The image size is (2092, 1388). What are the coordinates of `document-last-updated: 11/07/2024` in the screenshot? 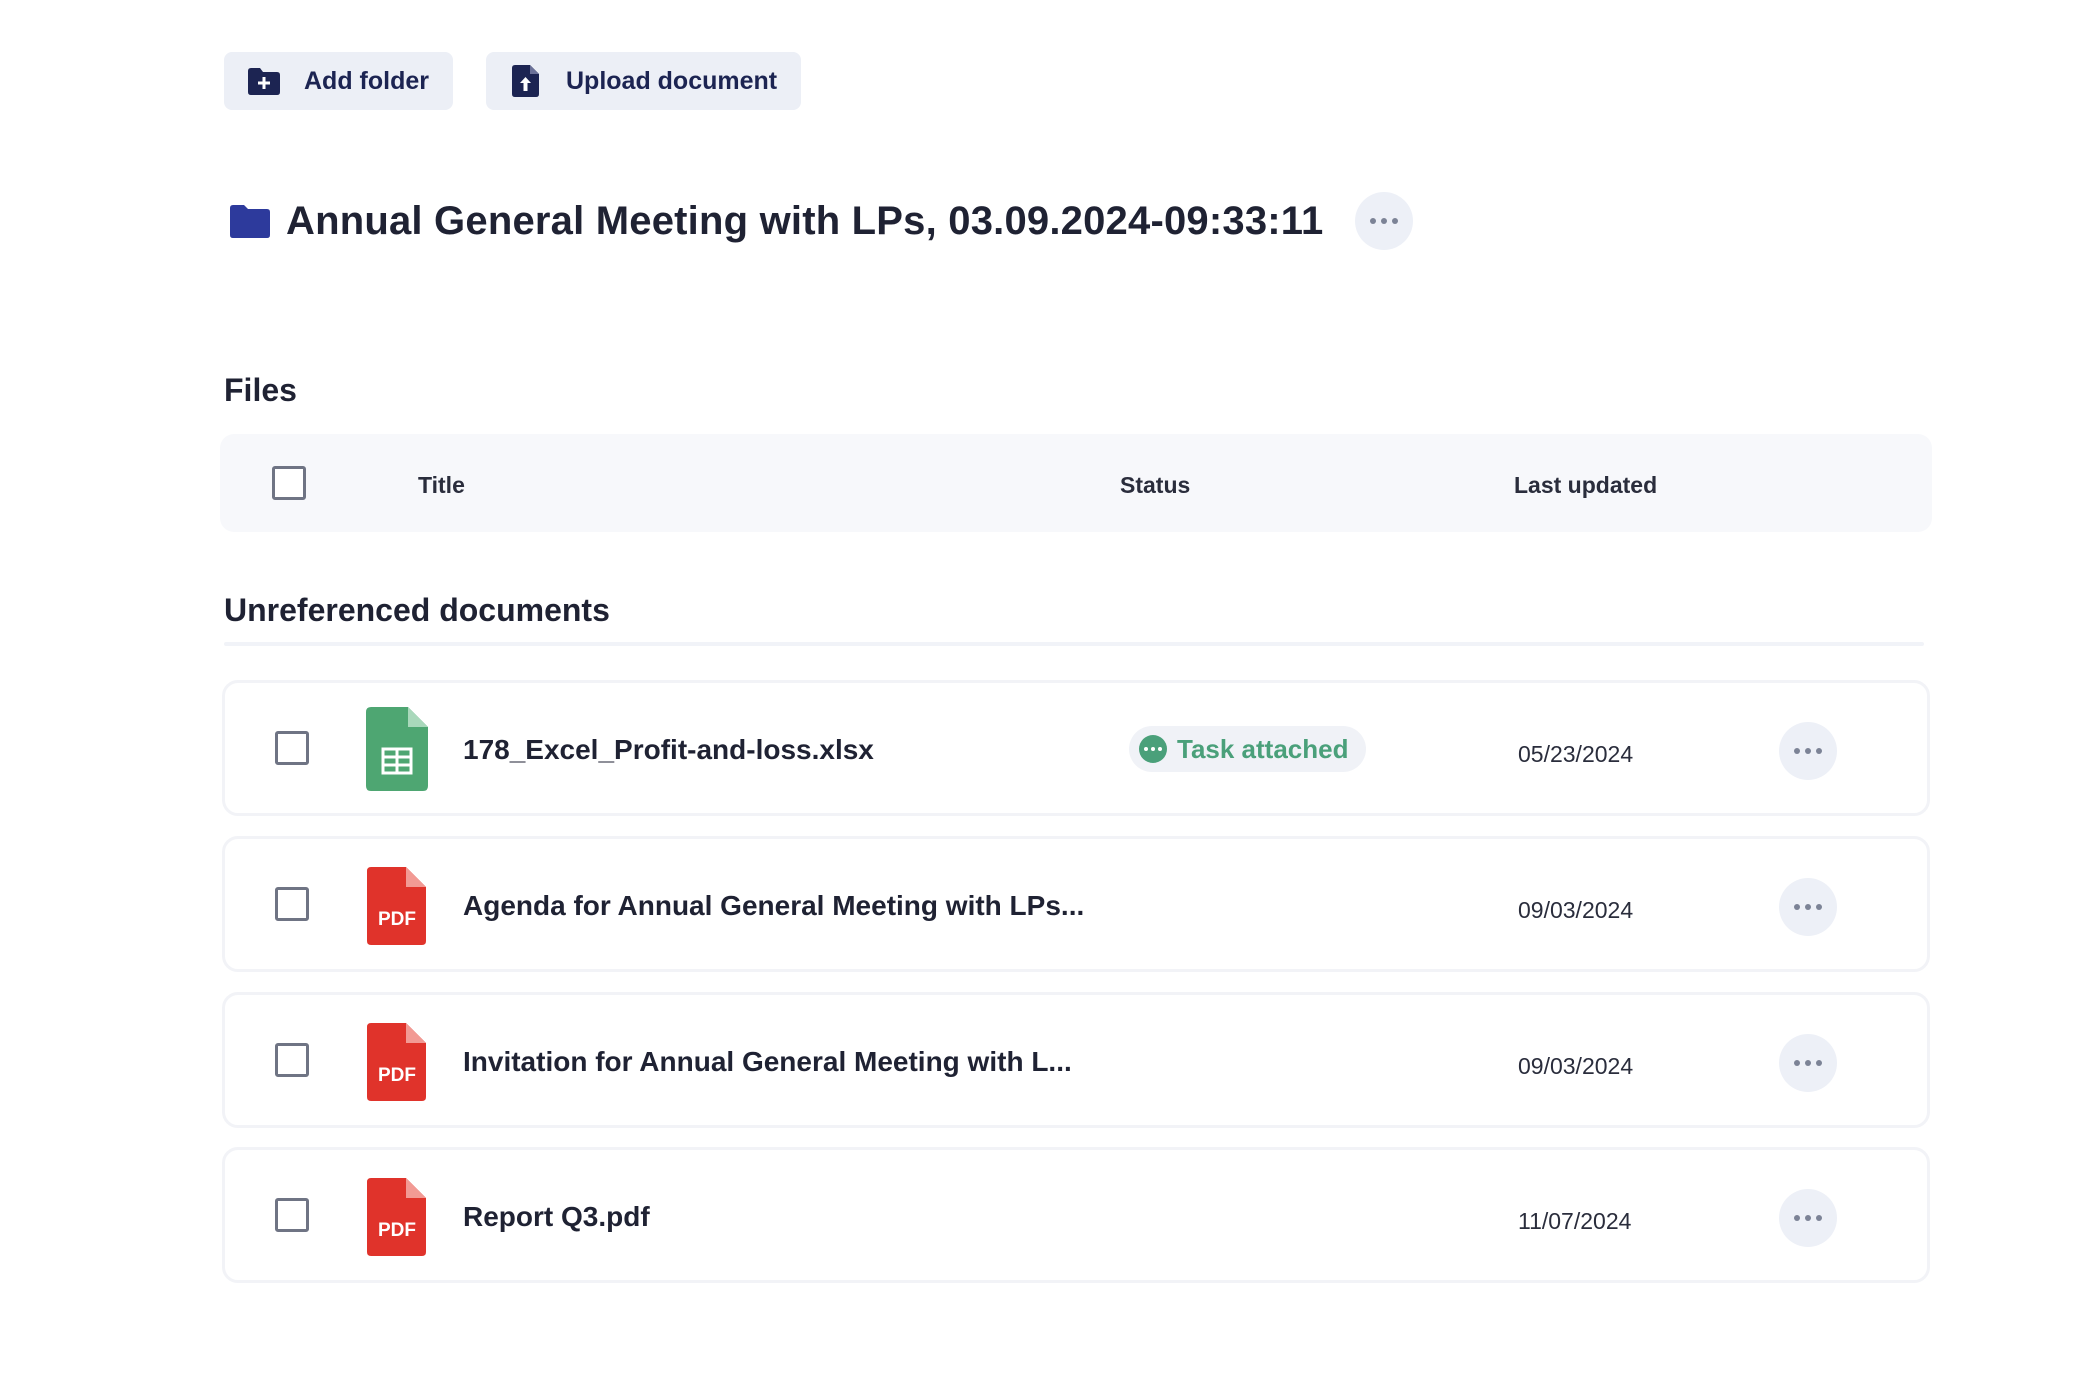 It's located at (1575, 1221).